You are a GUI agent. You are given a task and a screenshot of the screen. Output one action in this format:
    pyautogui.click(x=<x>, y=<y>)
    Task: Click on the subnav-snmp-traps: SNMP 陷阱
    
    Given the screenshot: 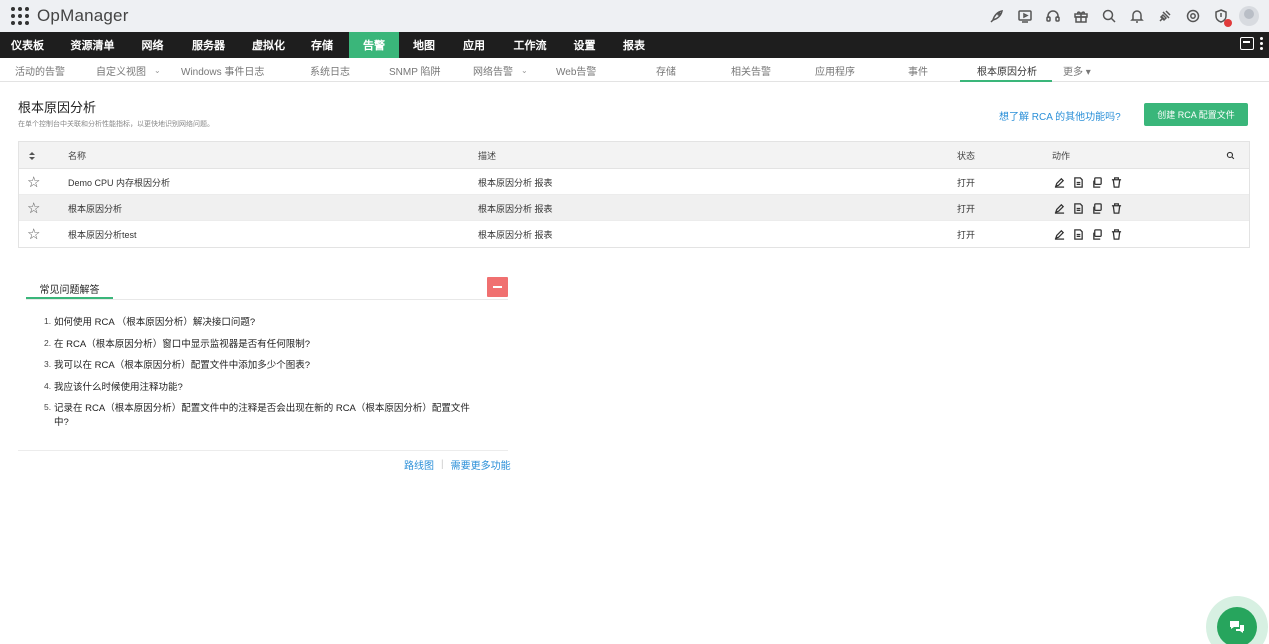 What is the action you would take?
    pyautogui.click(x=415, y=70)
    